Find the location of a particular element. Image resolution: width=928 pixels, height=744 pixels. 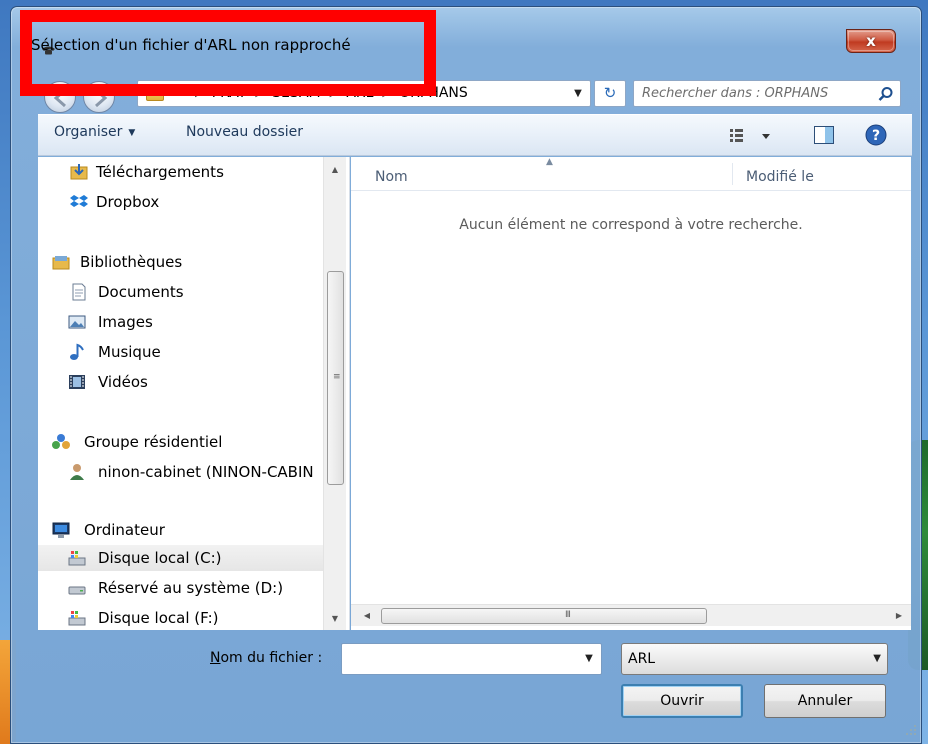

help-button: ? is located at coordinates (876, 135).